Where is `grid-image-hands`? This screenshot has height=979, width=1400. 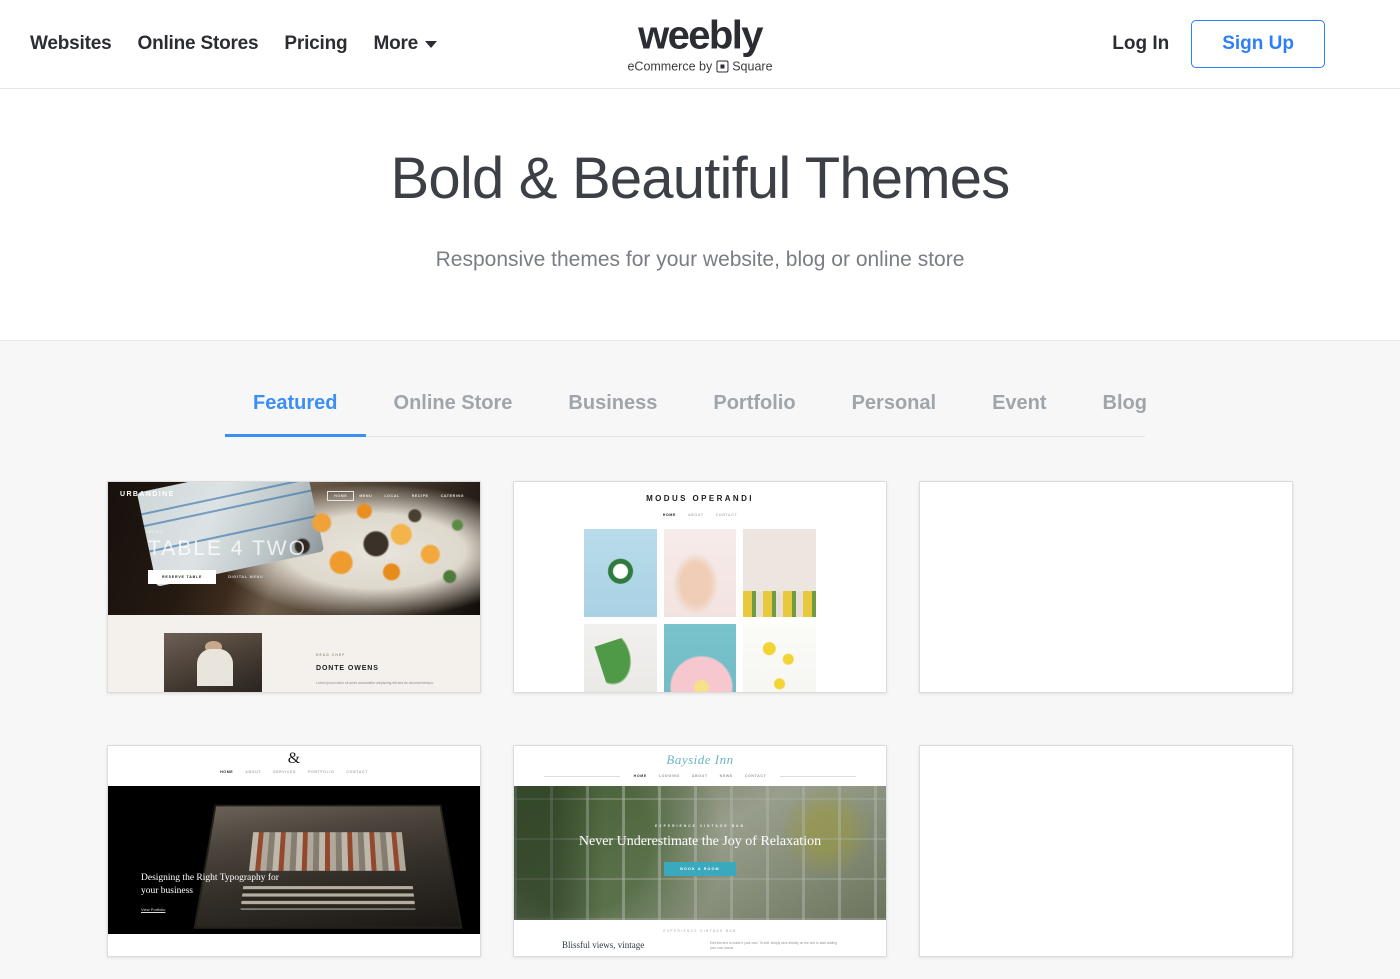 grid-image-hands is located at coordinates (700, 573).